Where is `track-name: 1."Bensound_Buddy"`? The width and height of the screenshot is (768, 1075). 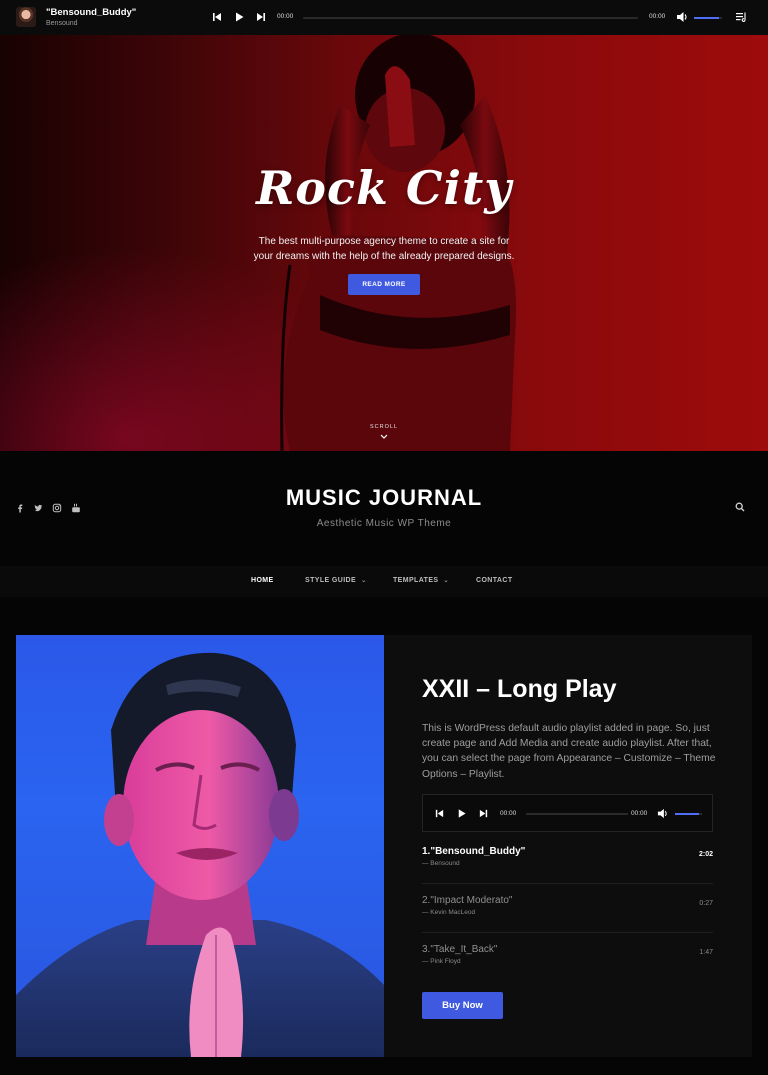 track-name: 1."Bensound_Buddy" is located at coordinates (473, 851).